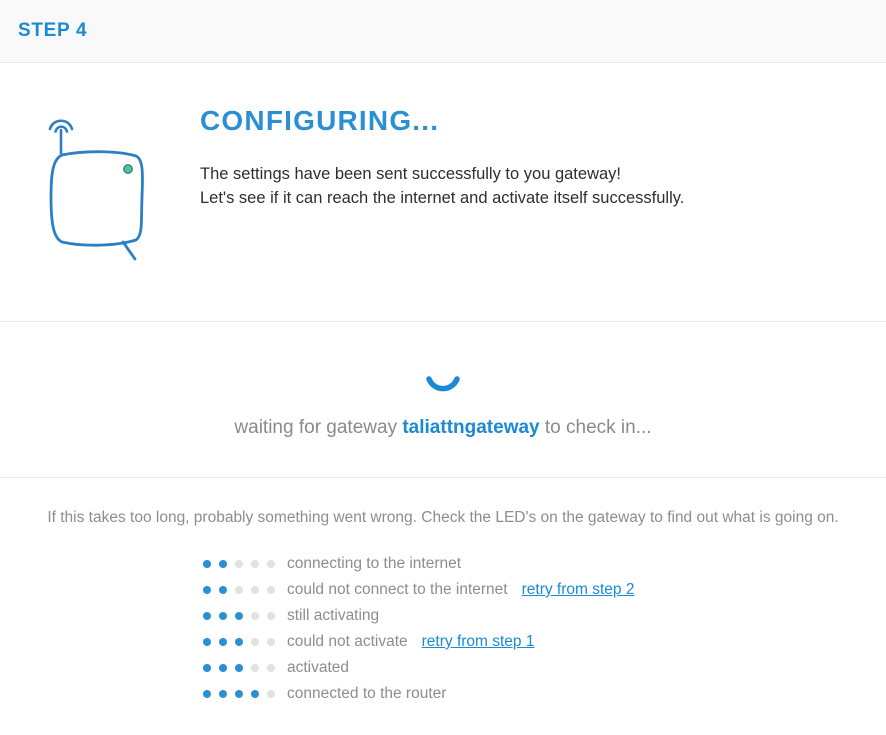 This screenshot has width=886, height=735. What do you see at coordinates (367, 693) in the screenshot?
I see `led-status-label: connected to the router` at bounding box center [367, 693].